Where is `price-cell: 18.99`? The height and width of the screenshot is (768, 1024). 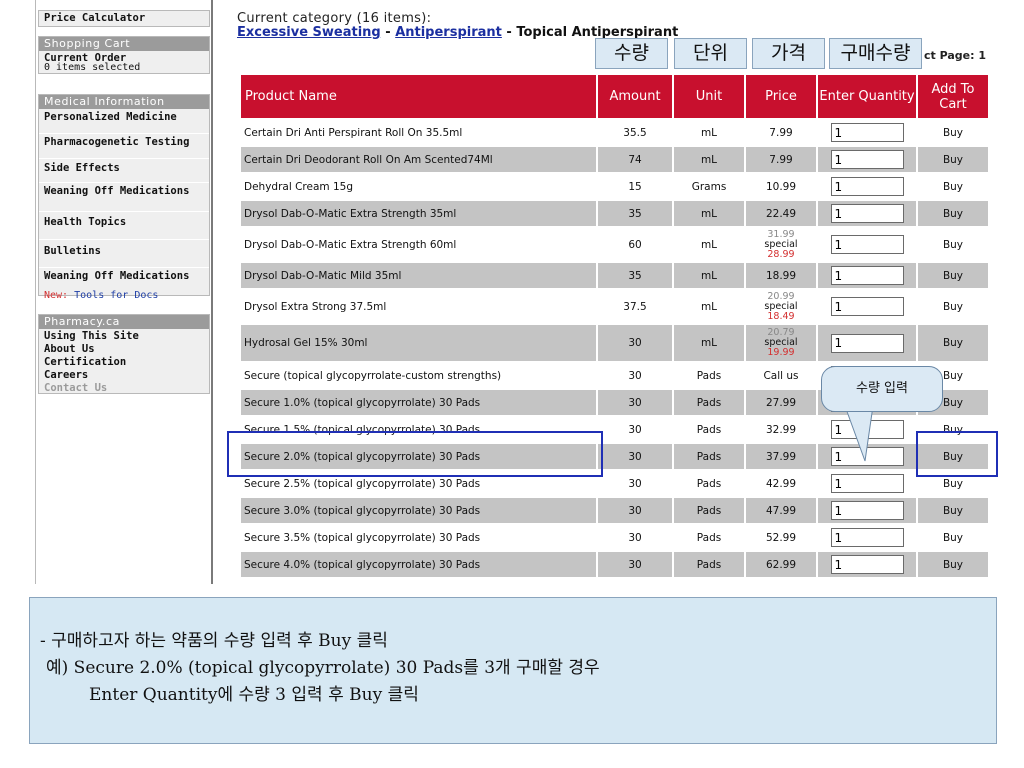
price-cell: 18.99 is located at coordinates (781, 275).